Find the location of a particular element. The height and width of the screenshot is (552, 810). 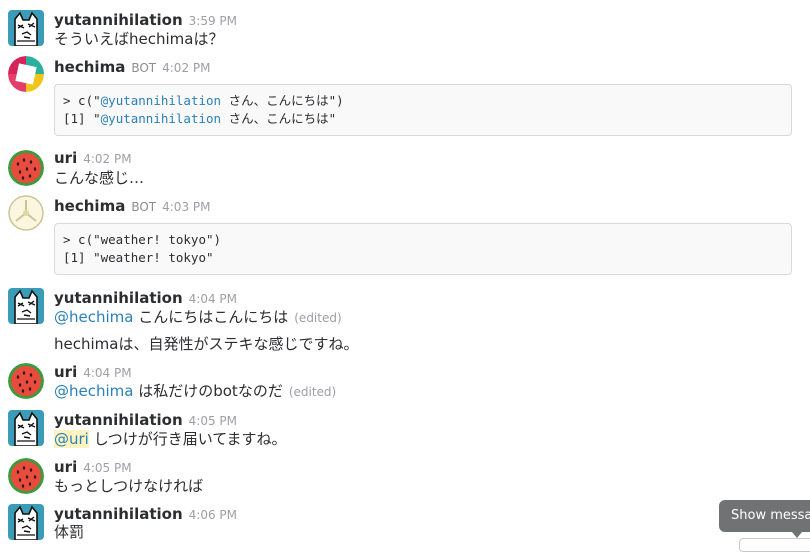

code-line: [1] "@yutannihilation さん、こんにちは" is located at coordinates (200, 118).